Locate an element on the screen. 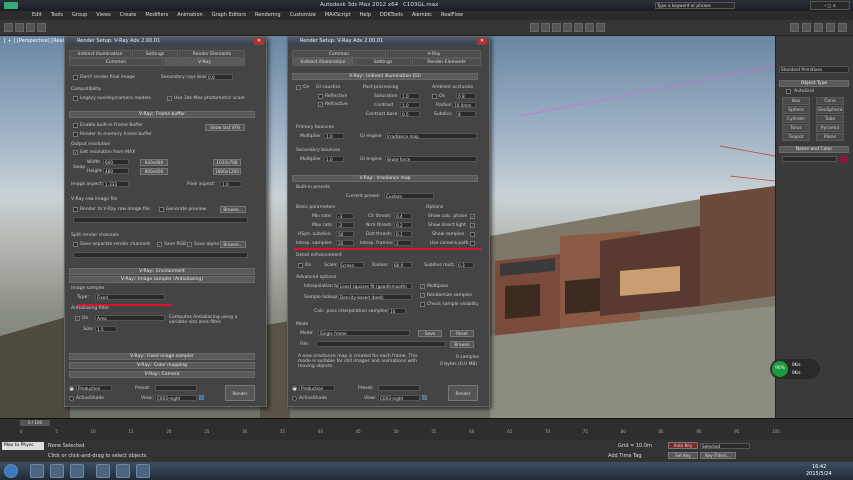 This screenshot has height=480, width=853. sphere-button: Sphere is located at coordinates (796, 110).